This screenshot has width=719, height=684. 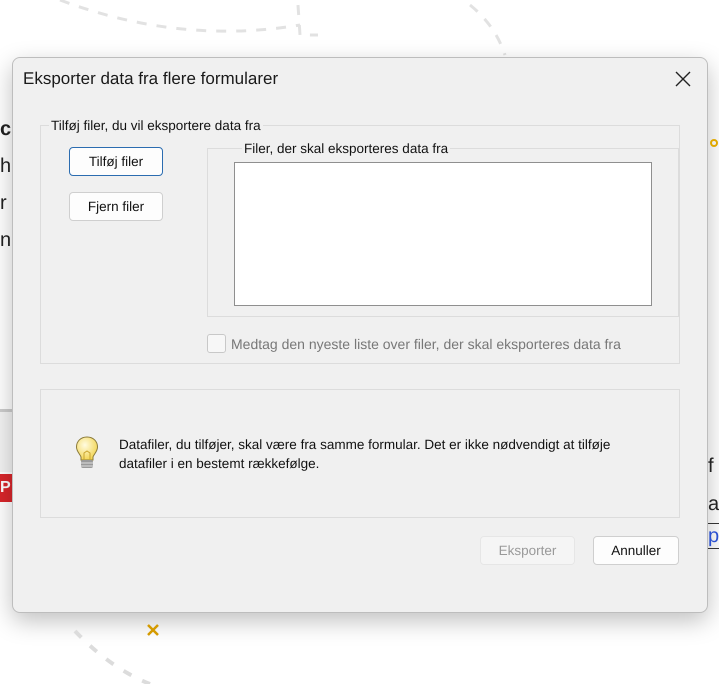 What do you see at coordinates (636, 550) in the screenshot?
I see `dialog-button: Annuller` at bounding box center [636, 550].